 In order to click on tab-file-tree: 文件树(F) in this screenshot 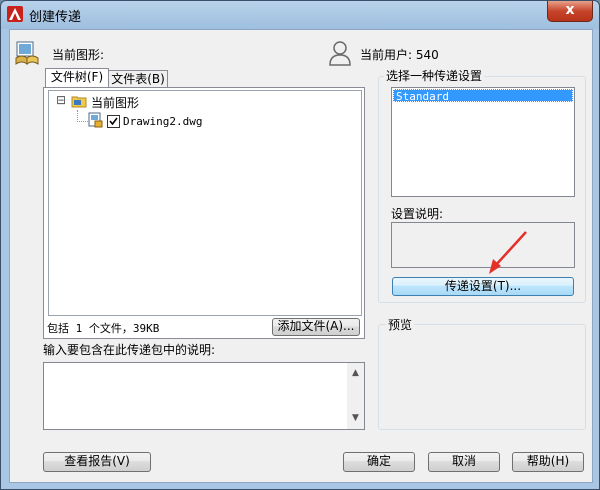, I will do `click(77, 78)`.